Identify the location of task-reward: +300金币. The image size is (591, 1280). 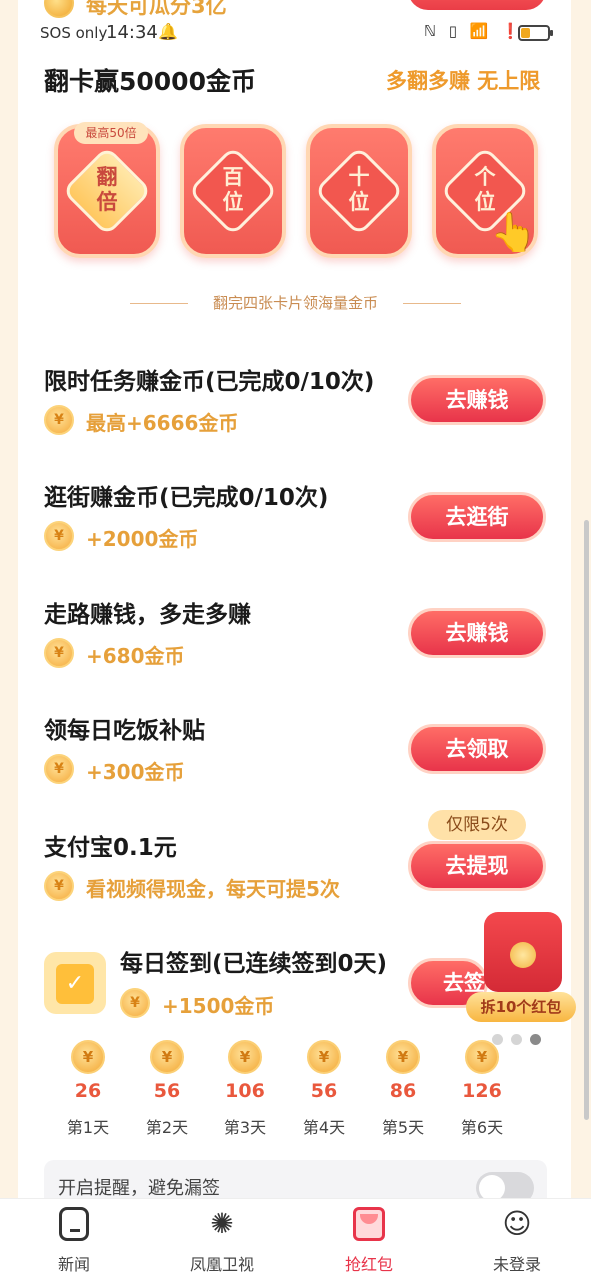
(135, 772).